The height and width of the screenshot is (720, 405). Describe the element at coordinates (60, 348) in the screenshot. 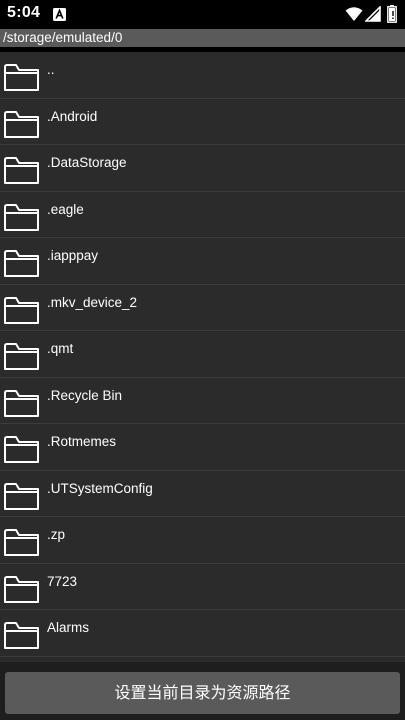

I see `file-name: .qmt` at that location.